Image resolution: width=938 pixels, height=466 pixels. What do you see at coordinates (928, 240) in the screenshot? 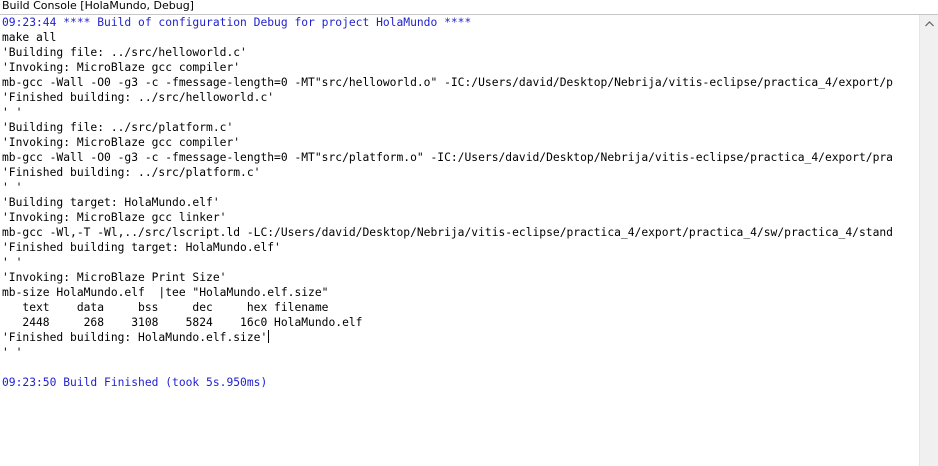
I see `vertical-scrollbar` at bounding box center [928, 240].